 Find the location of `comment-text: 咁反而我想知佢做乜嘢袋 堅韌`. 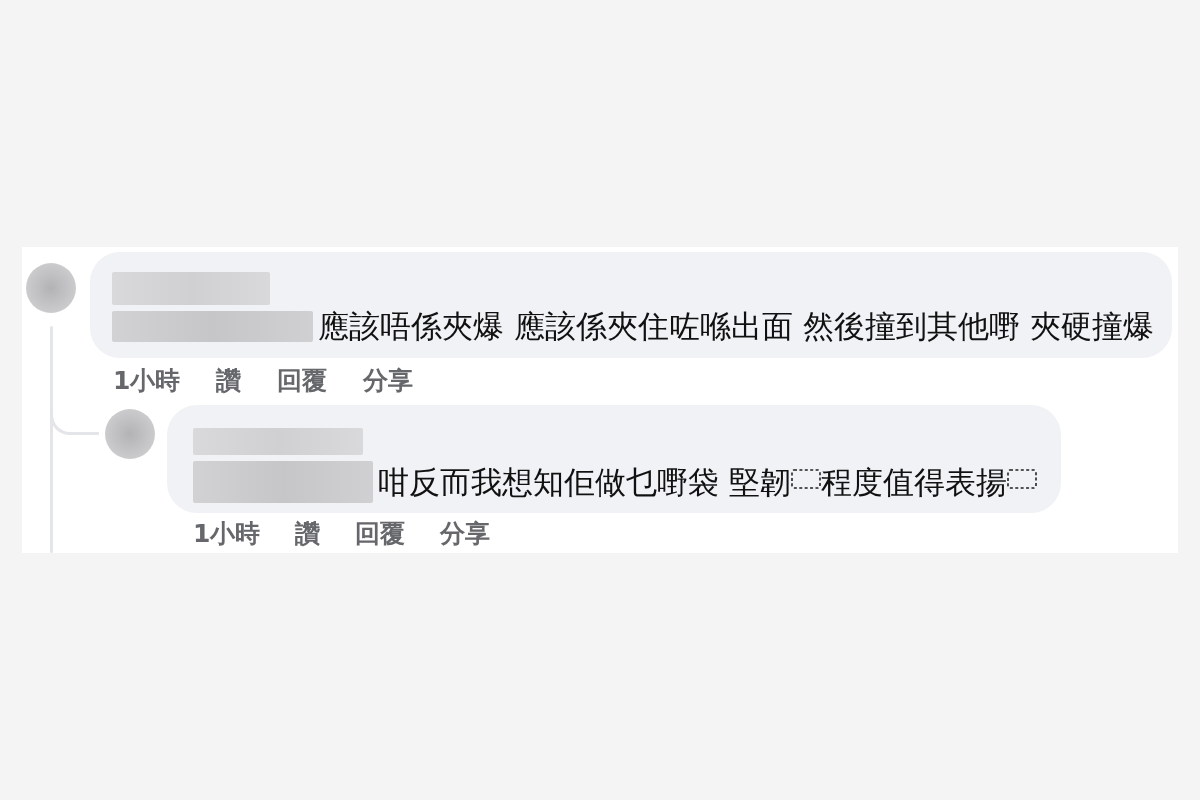

comment-text: 咁反而我想知佢做乜嘢袋 堅韌 is located at coordinates (584, 482).